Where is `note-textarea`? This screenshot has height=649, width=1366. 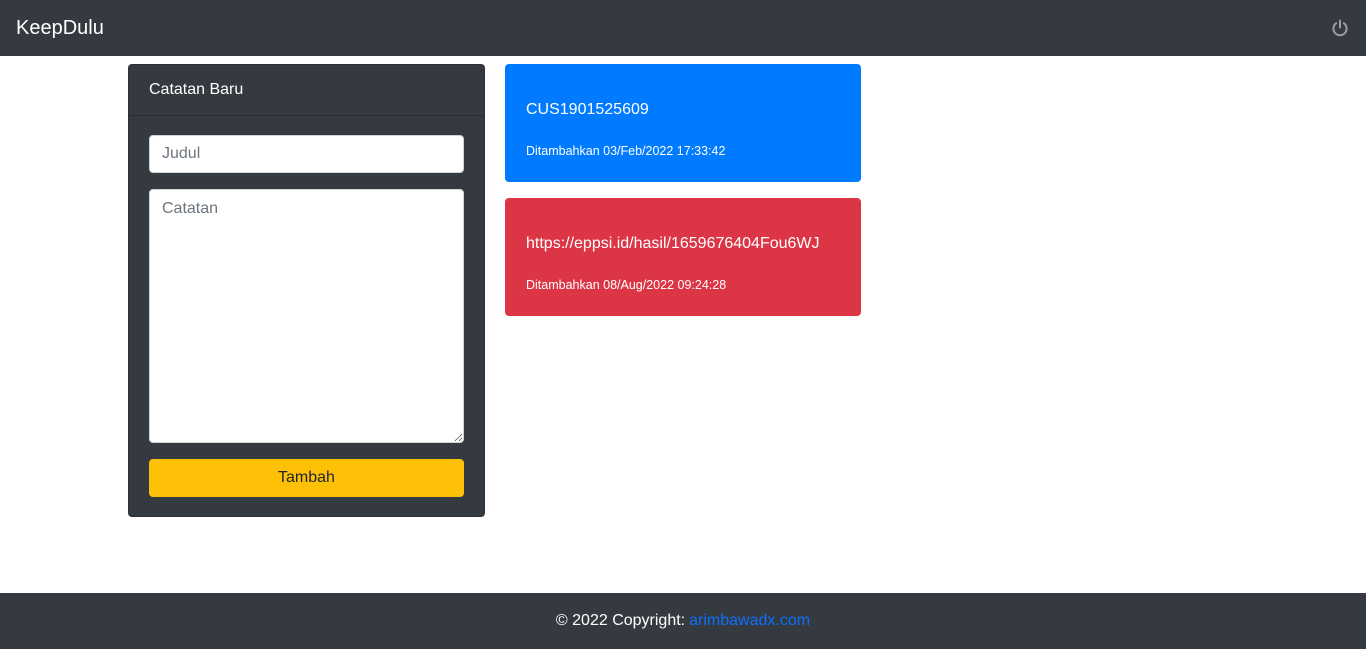
note-textarea is located at coordinates (306, 316).